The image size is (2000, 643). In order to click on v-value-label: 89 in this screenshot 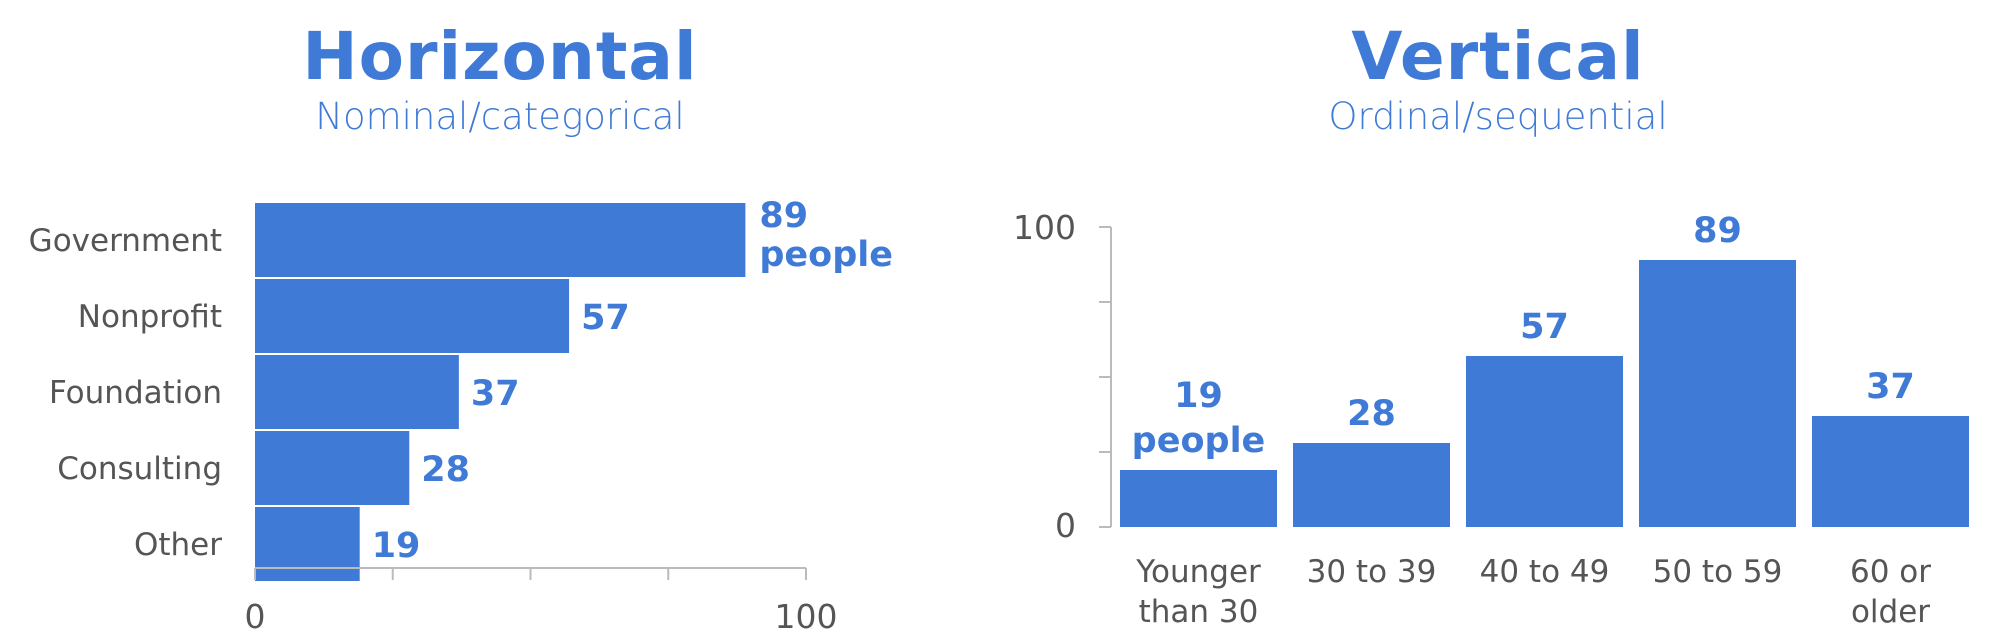, I will do `click(1717, 231)`.